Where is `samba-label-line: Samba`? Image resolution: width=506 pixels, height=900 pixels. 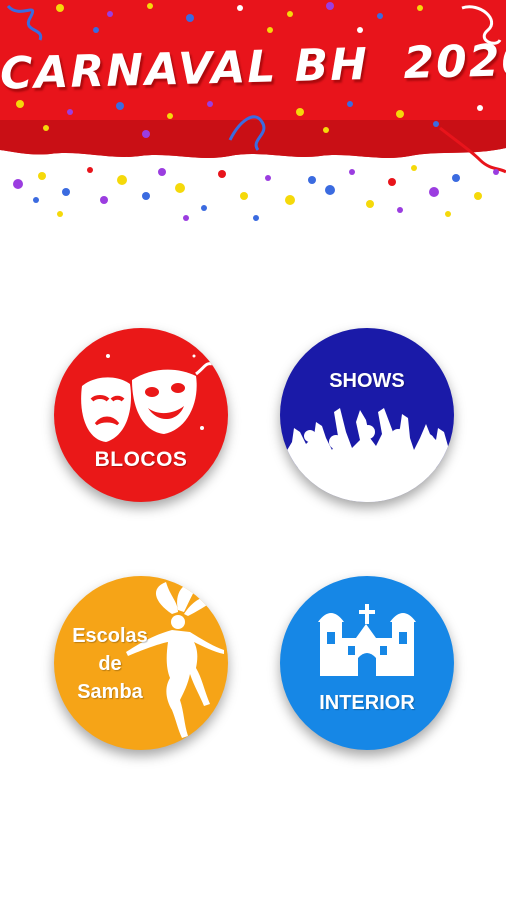
samba-label-line: Samba is located at coordinates (110, 692).